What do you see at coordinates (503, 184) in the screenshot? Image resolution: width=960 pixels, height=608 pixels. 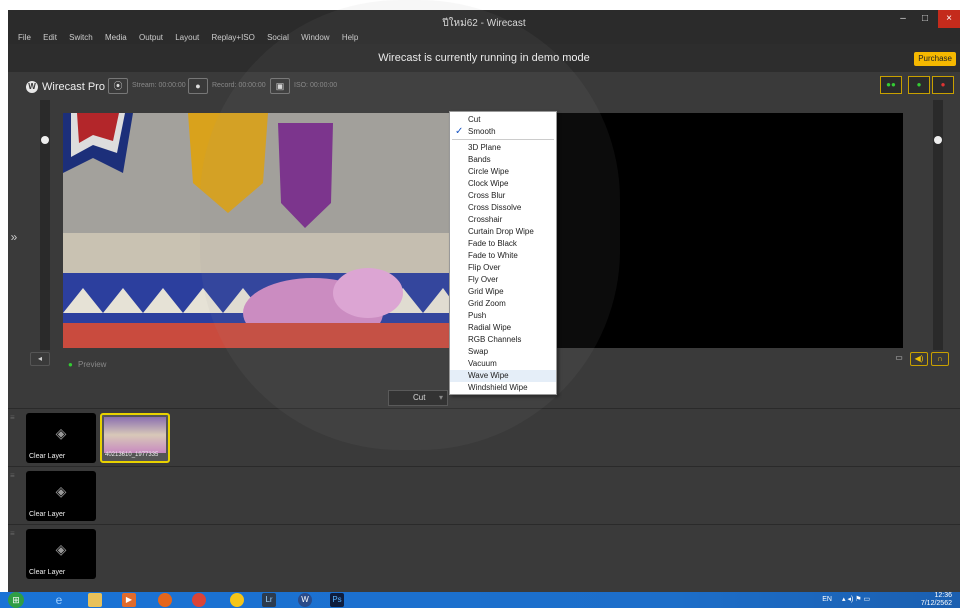 I see `menu-item-clock-wipe: Clock Wipe` at bounding box center [503, 184].